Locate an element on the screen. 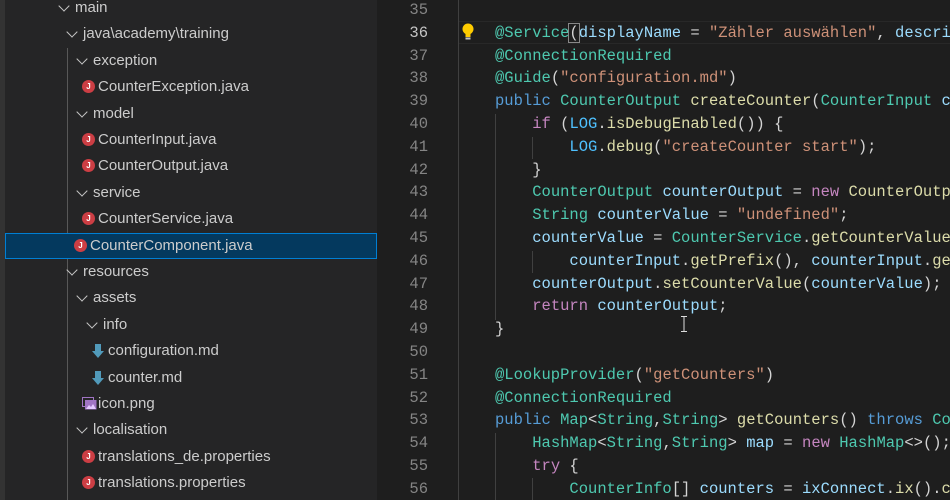 This screenshot has height=500, width=950. folder-item: main is located at coordinates (191, 10).